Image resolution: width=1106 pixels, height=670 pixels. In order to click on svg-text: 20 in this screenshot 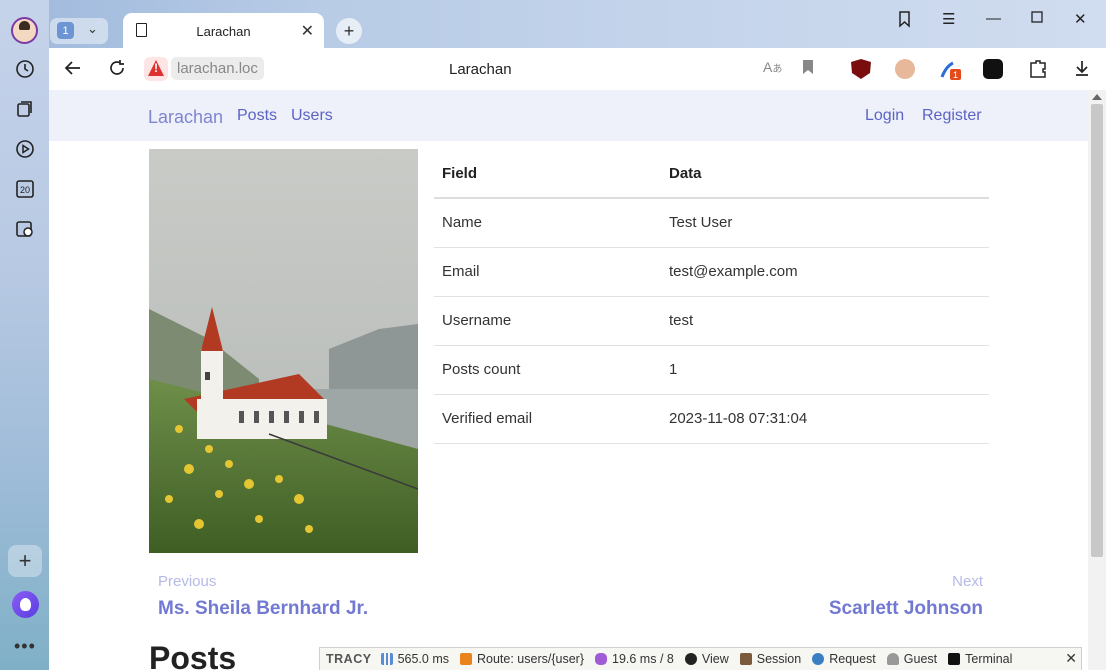, I will do `click(25, 190)`.